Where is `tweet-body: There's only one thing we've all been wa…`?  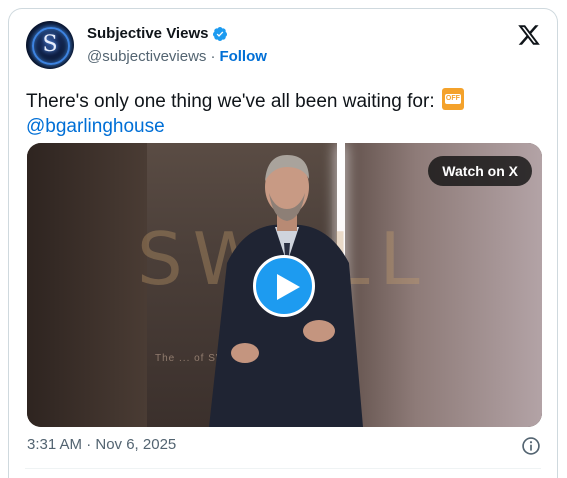
tweet-body: There's only one thing we've all been wa… is located at coordinates (230, 101).